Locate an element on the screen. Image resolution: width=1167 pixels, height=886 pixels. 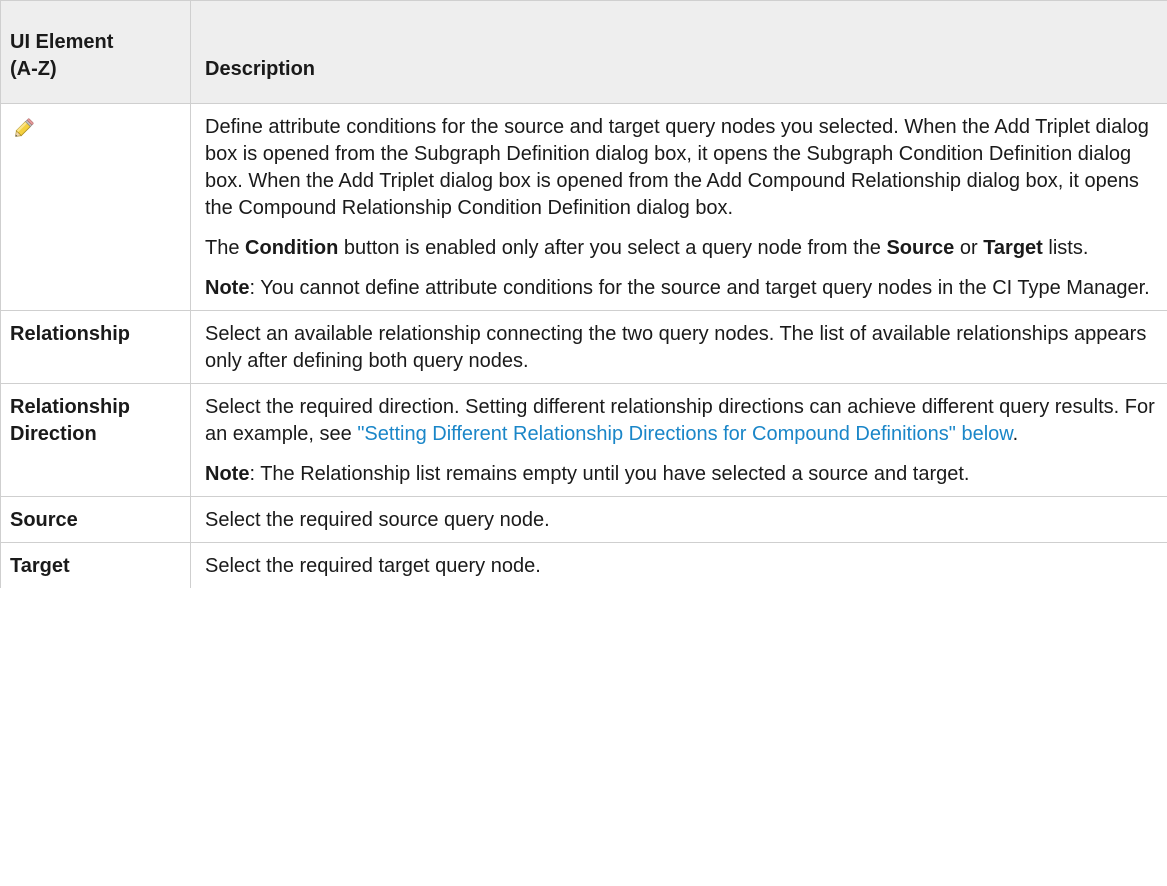
ui-element-cell: Relationship Direction is located at coordinates (95, 440).